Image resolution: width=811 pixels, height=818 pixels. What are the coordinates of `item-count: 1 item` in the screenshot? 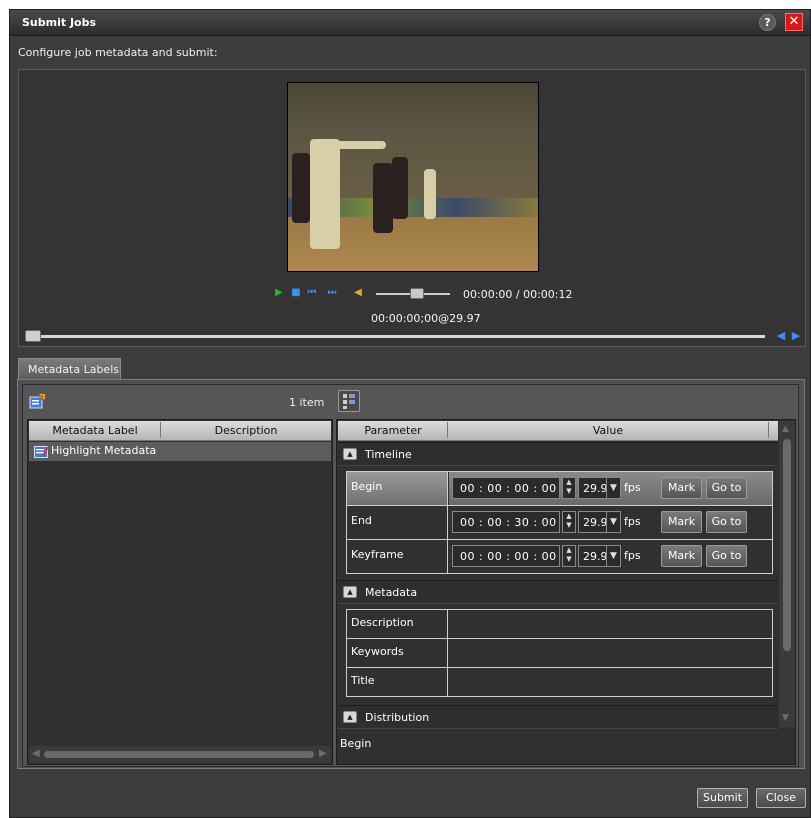 It's located at (307, 402).